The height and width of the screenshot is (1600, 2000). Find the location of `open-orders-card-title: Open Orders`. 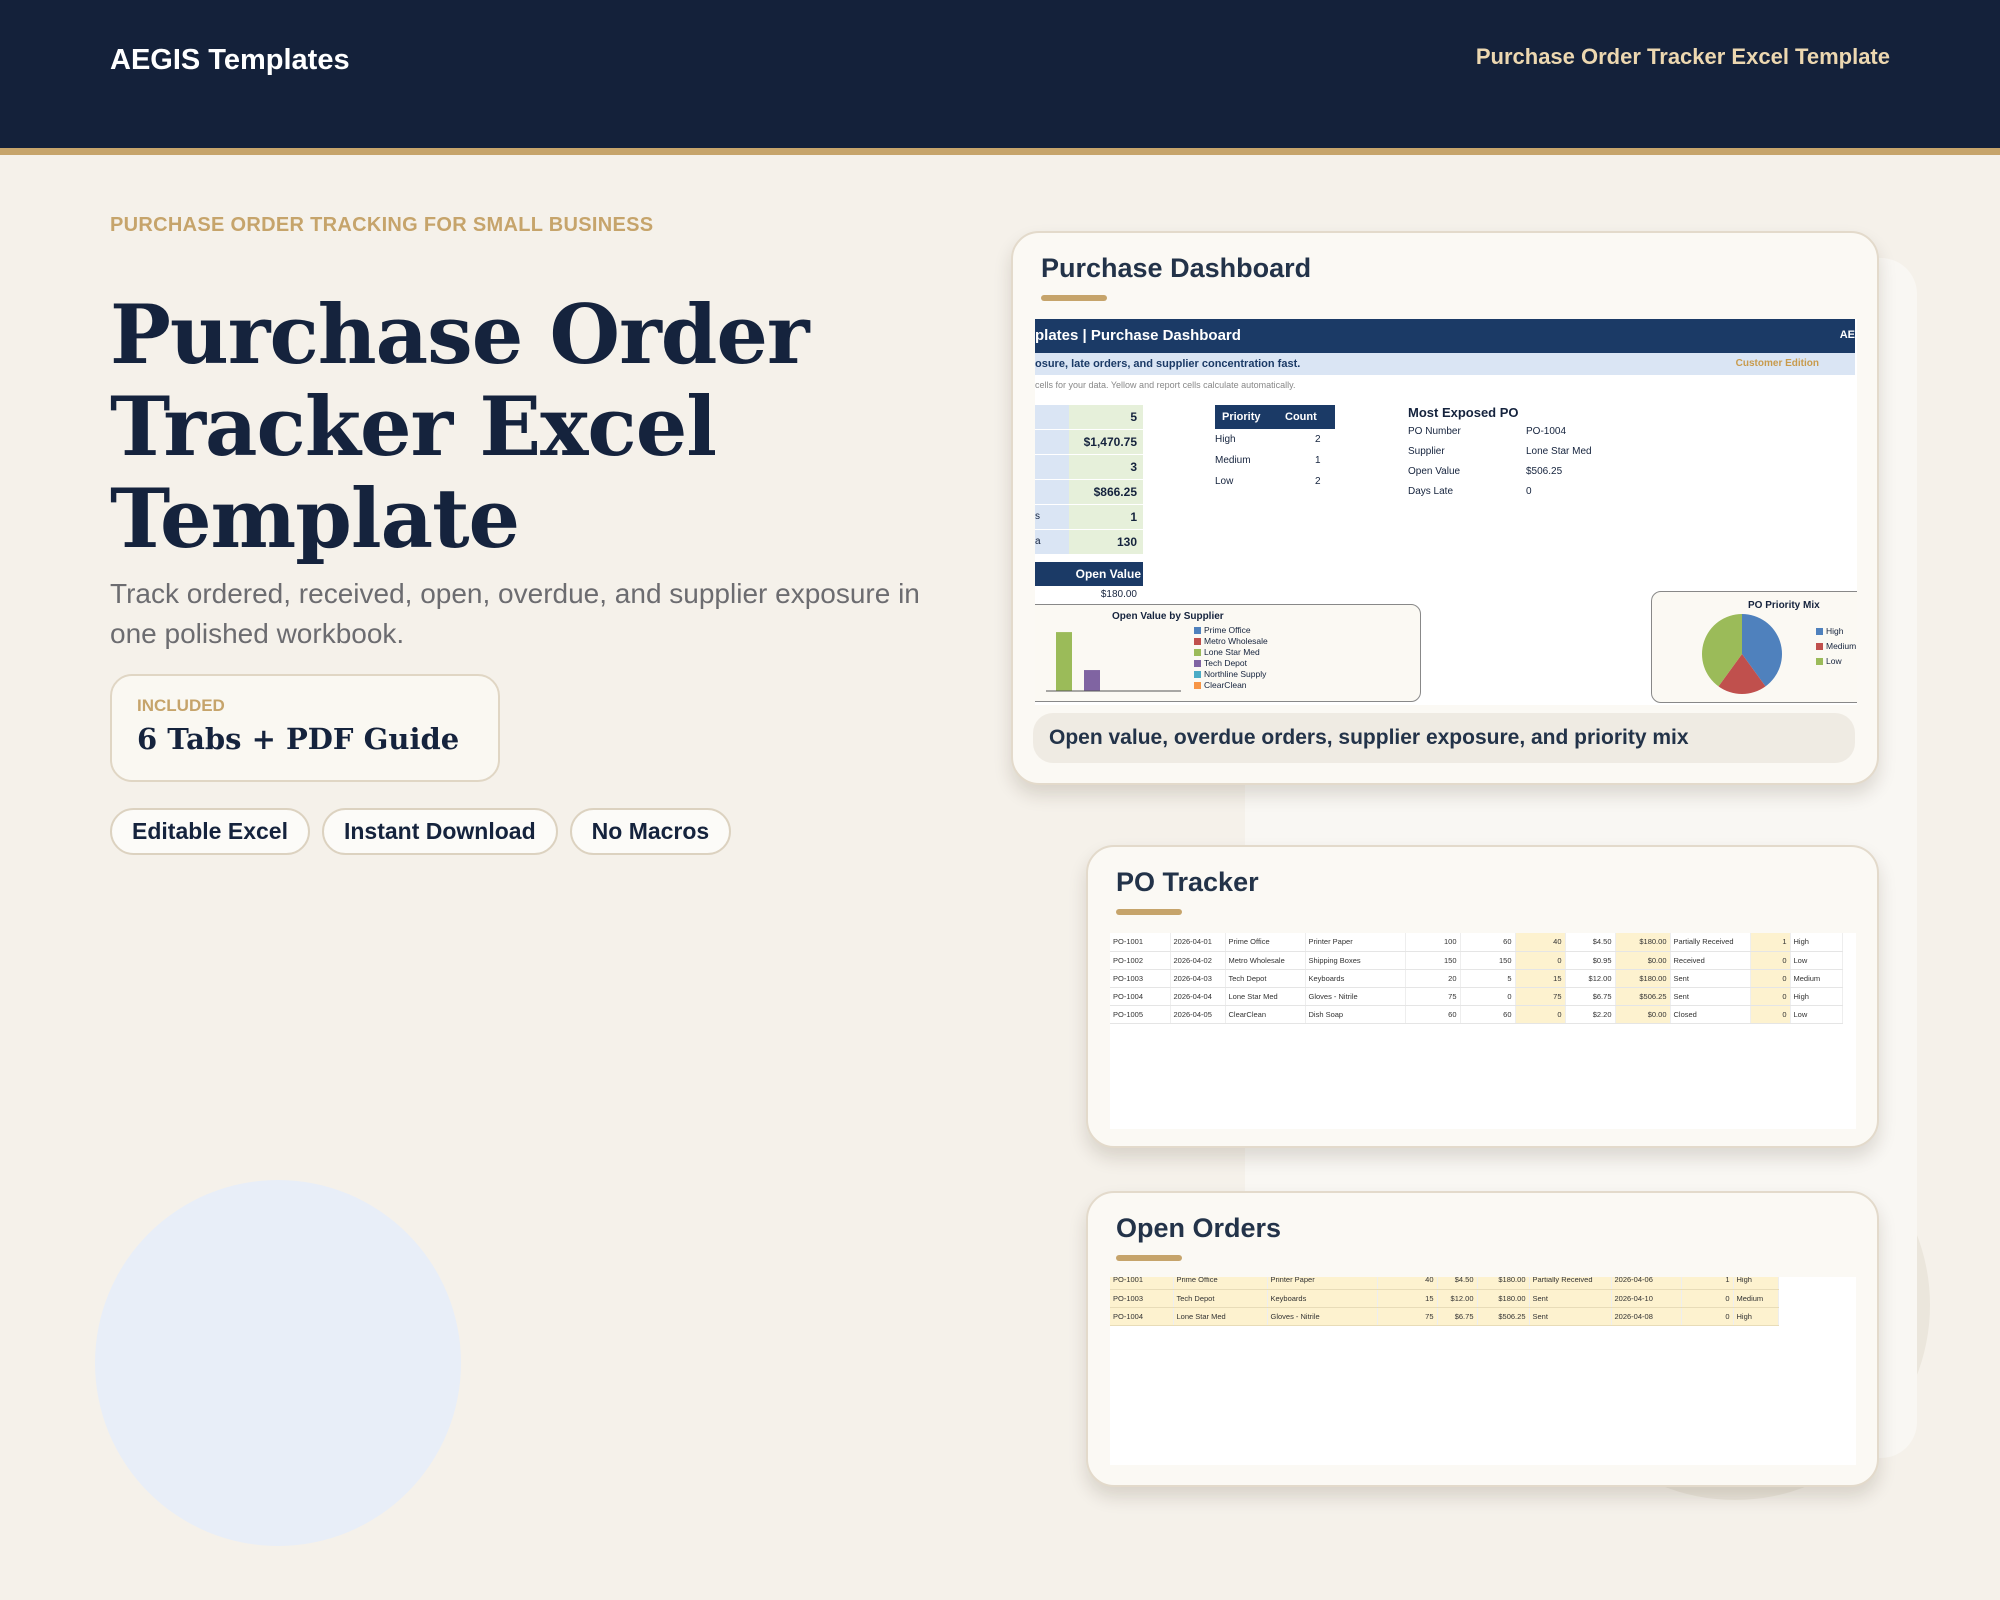

open-orders-card-title: Open Orders is located at coordinates (1199, 1228).